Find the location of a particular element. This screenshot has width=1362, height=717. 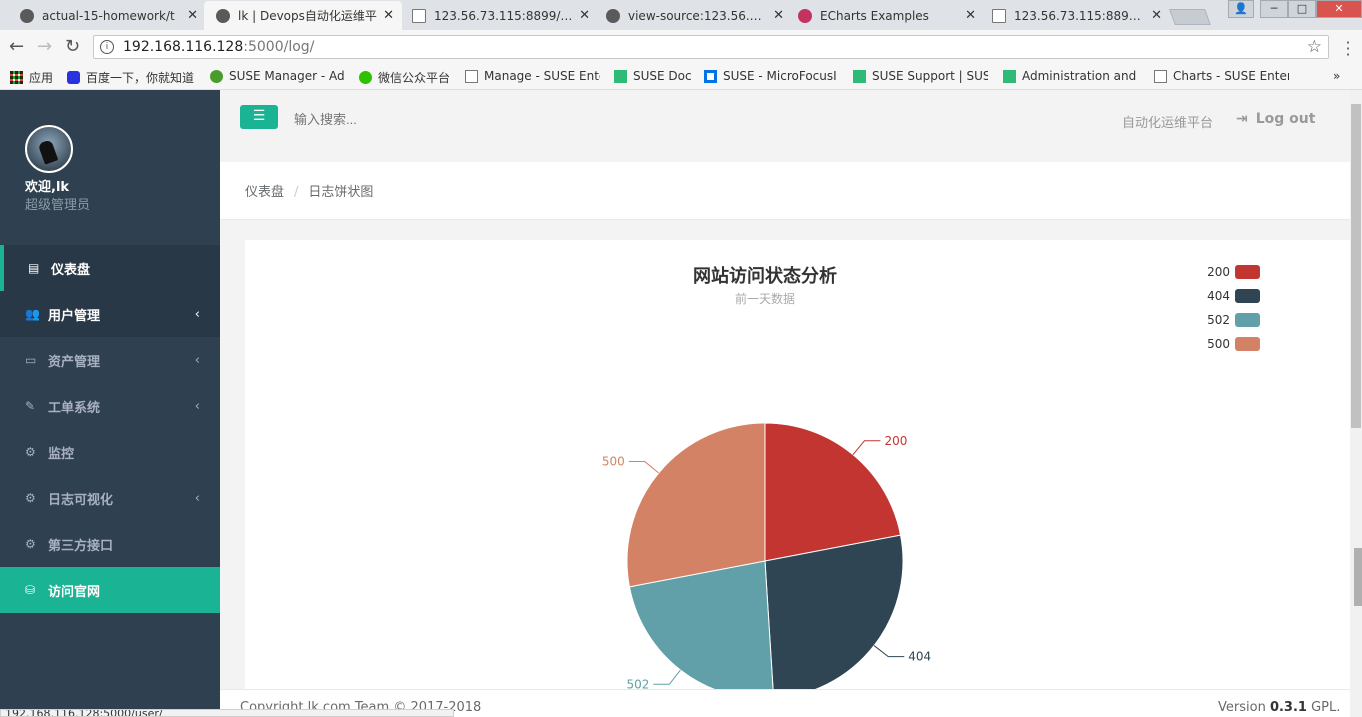

bookmark-manage-suse: Manage - SUSE Ente is located at coordinates (532, 76).